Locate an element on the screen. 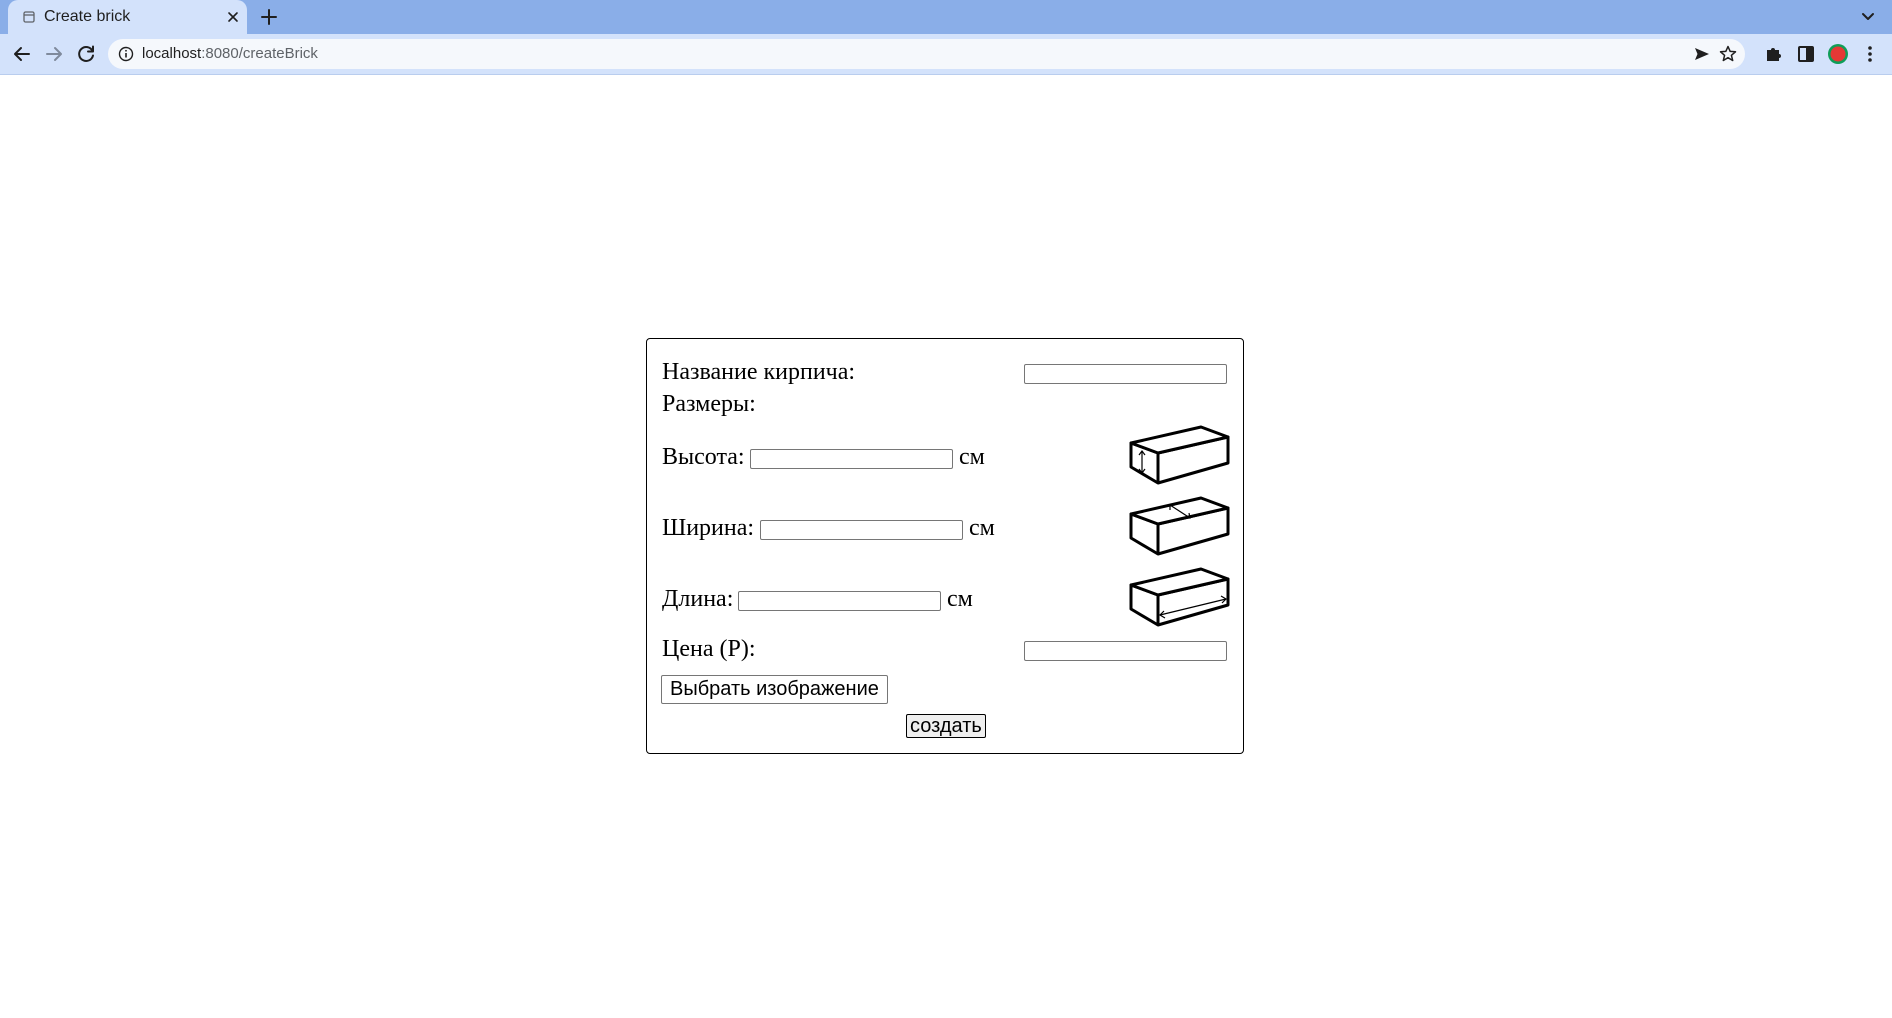  chevron-down-icon is located at coordinates (1868, 17).